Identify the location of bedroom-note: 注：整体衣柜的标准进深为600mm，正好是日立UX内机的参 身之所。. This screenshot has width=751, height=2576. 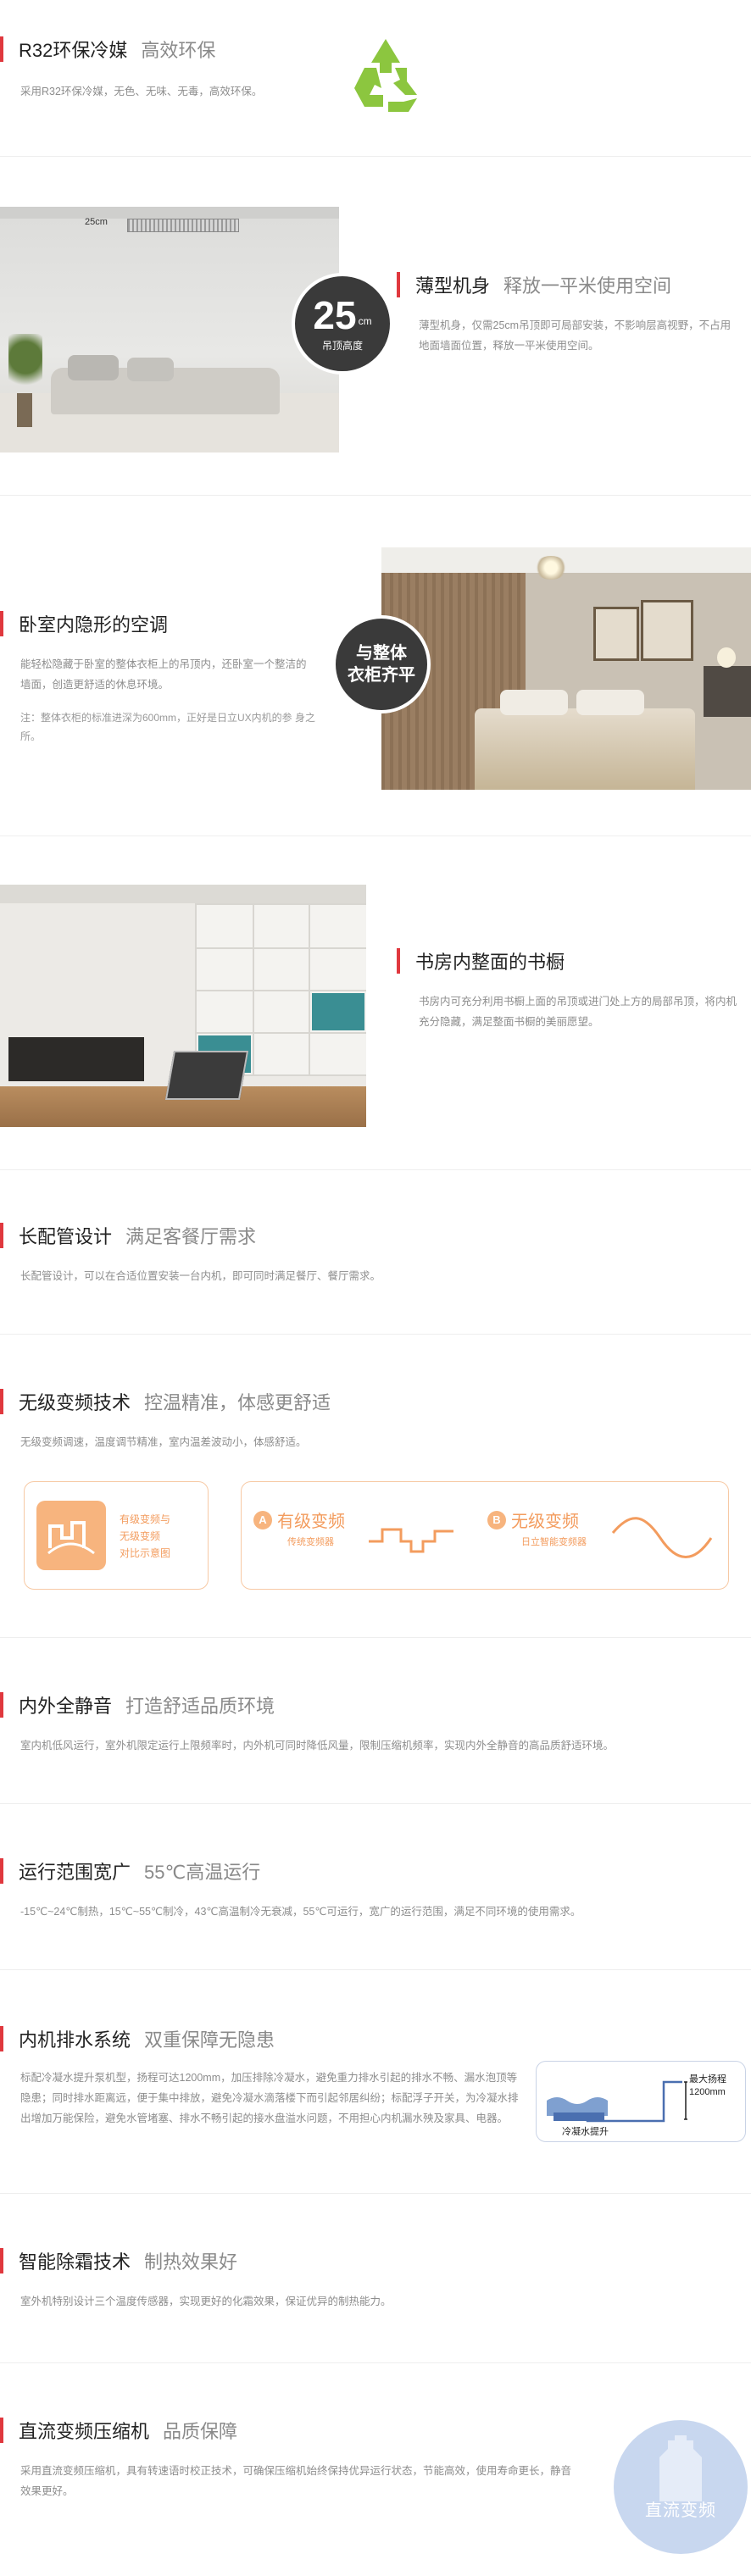
(168, 727).